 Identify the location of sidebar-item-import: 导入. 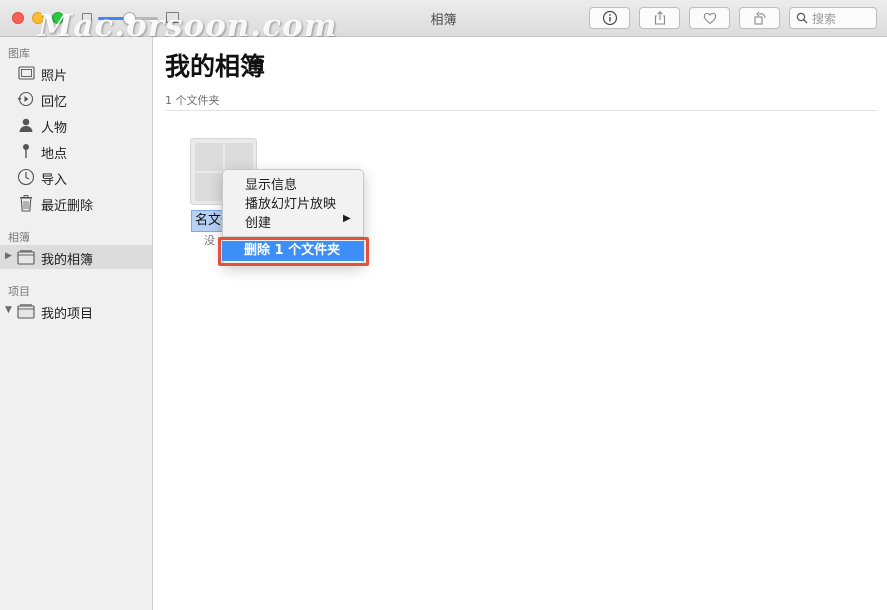
(76, 177).